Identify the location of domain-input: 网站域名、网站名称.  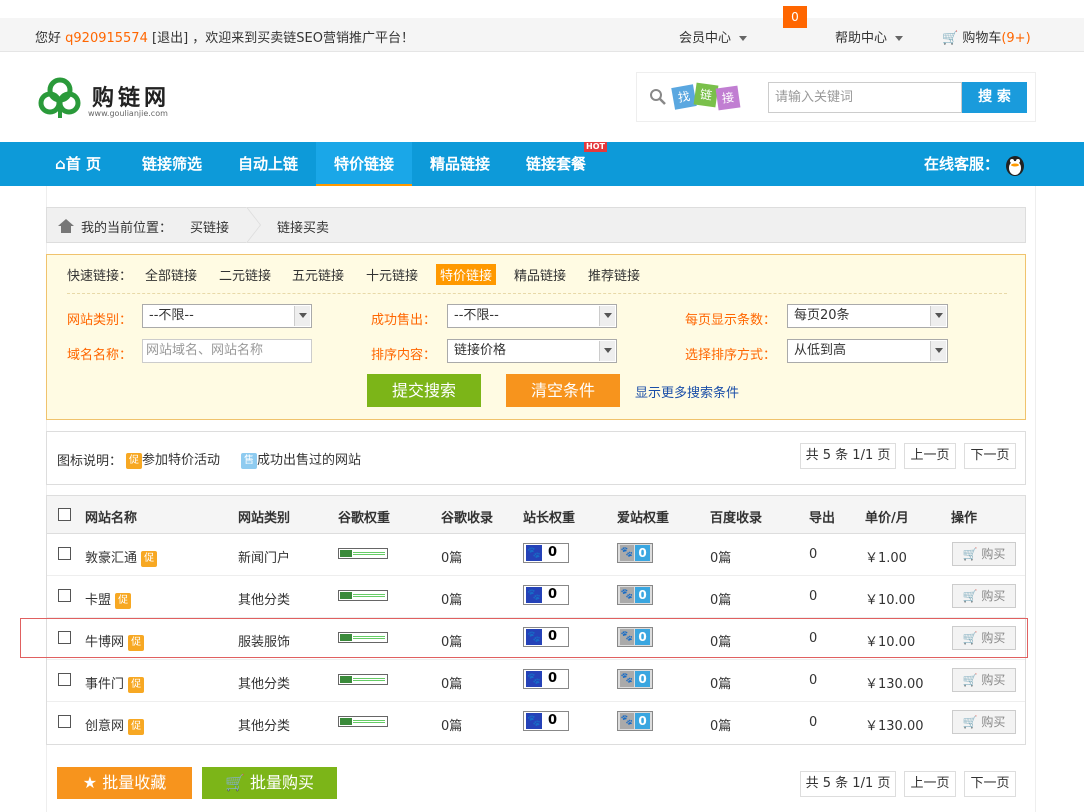
(227, 351).